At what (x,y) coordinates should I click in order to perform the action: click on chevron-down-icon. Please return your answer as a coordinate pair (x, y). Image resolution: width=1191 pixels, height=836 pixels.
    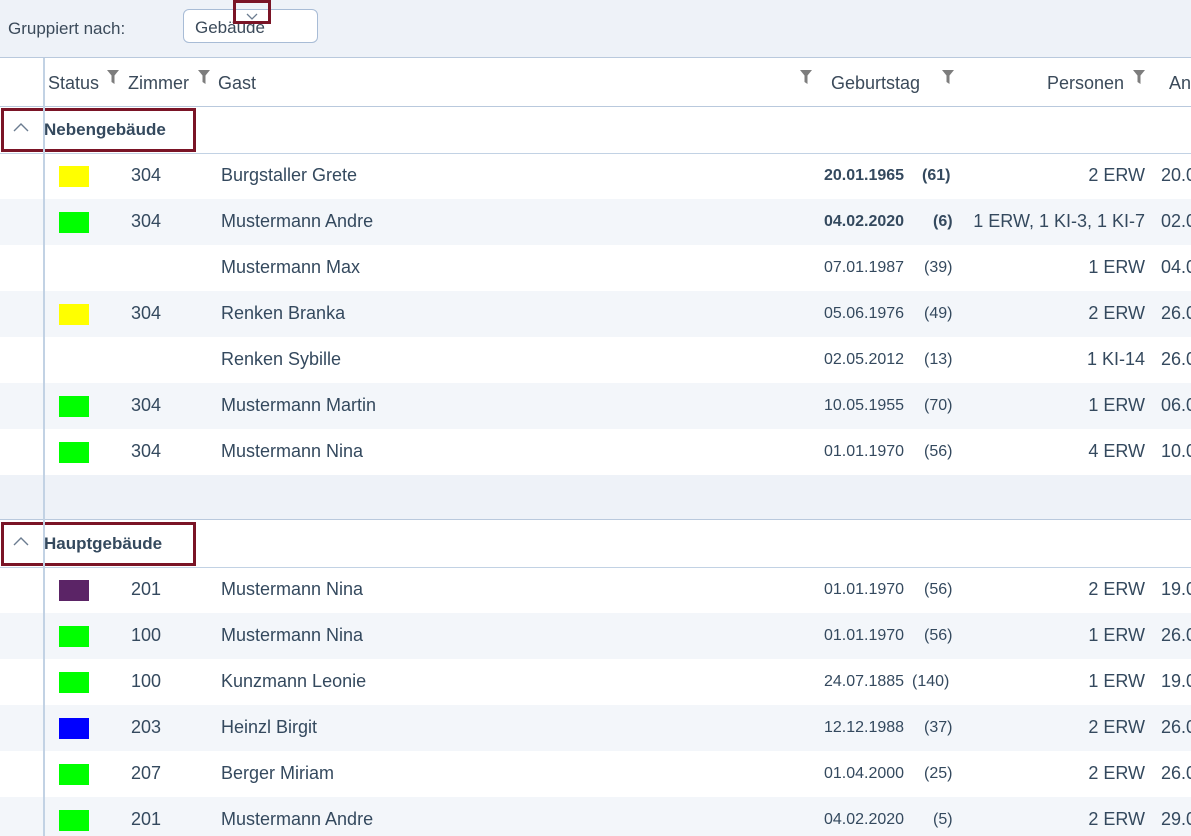
    Looking at the image, I should click on (252, 16).